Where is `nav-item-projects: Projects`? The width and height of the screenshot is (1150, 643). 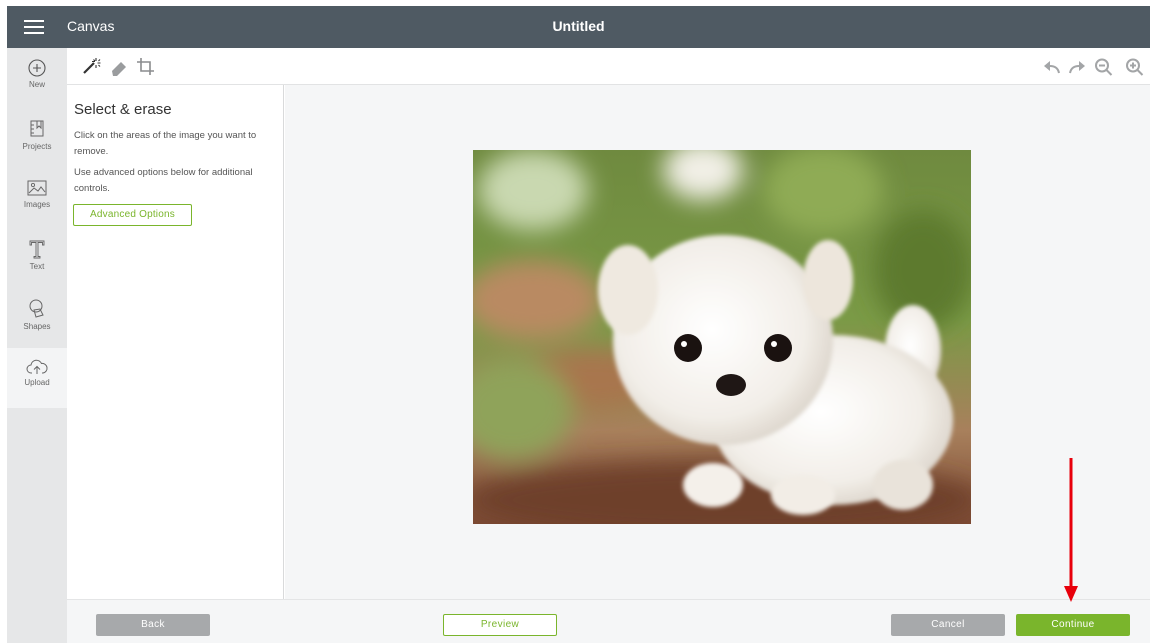
nav-item-projects: Projects is located at coordinates (37, 147).